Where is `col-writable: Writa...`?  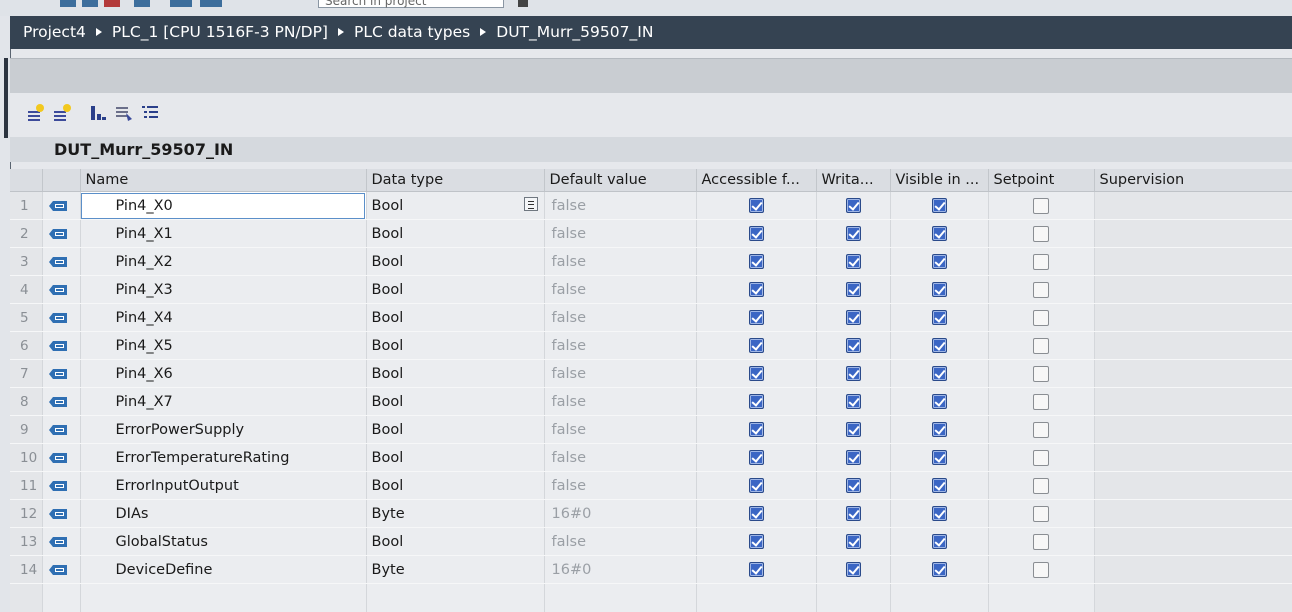 col-writable: Writa... is located at coordinates (853, 180).